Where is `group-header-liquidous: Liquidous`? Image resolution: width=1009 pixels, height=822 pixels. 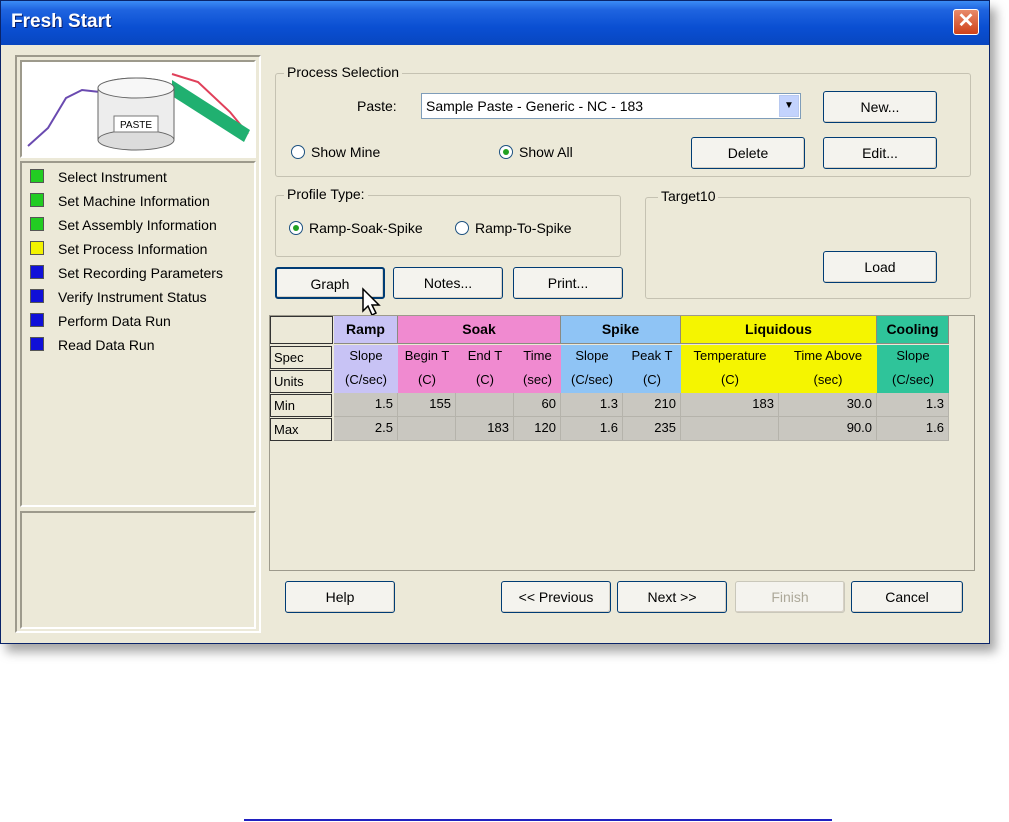 group-header-liquidous: Liquidous is located at coordinates (779, 330).